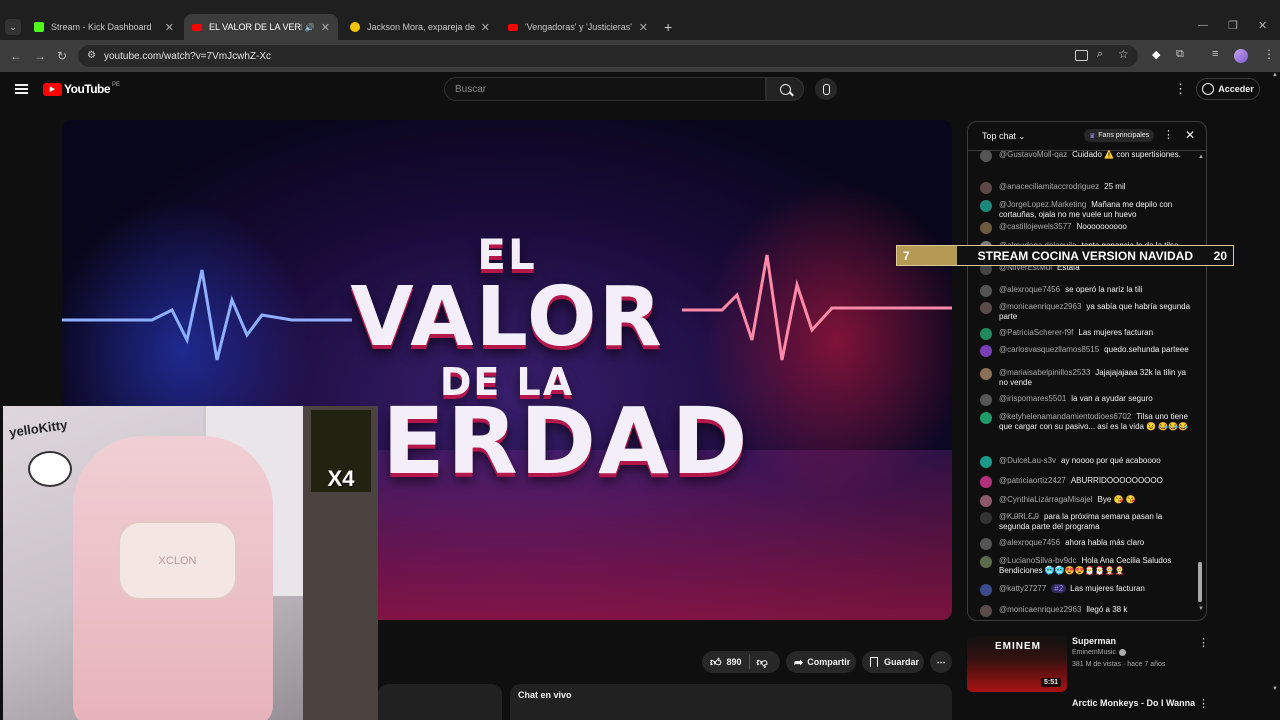 This screenshot has height=720, width=1280. What do you see at coordinates (1086, 228) in the screenshot?
I see `chat-message: @castillojewels3577 Noooooooooo` at bounding box center [1086, 228].